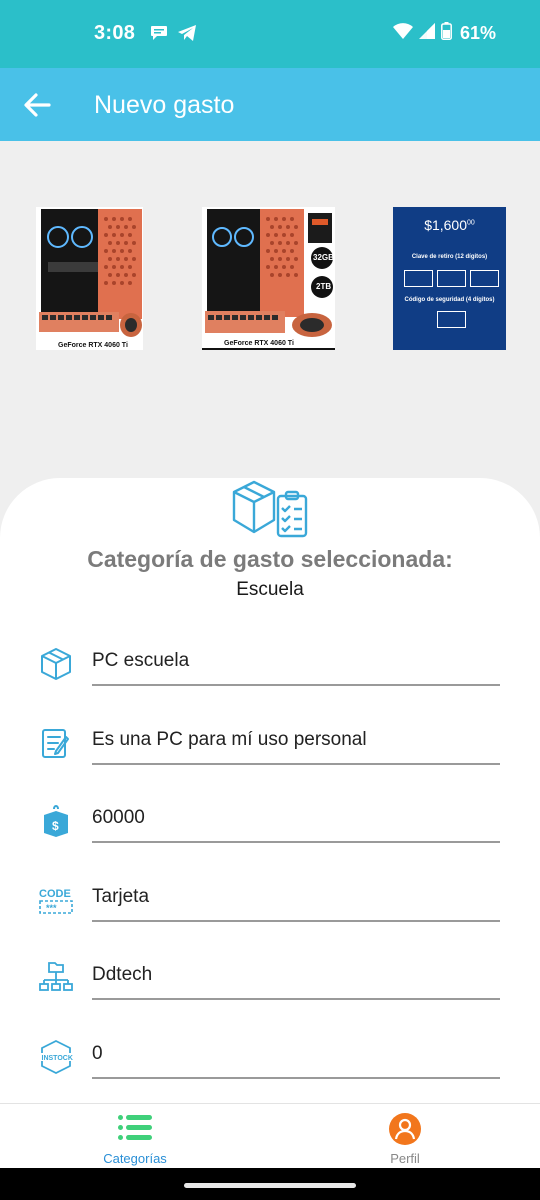  What do you see at coordinates (402, 33) in the screenshot?
I see `wifi-icon` at bounding box center [402, 33].